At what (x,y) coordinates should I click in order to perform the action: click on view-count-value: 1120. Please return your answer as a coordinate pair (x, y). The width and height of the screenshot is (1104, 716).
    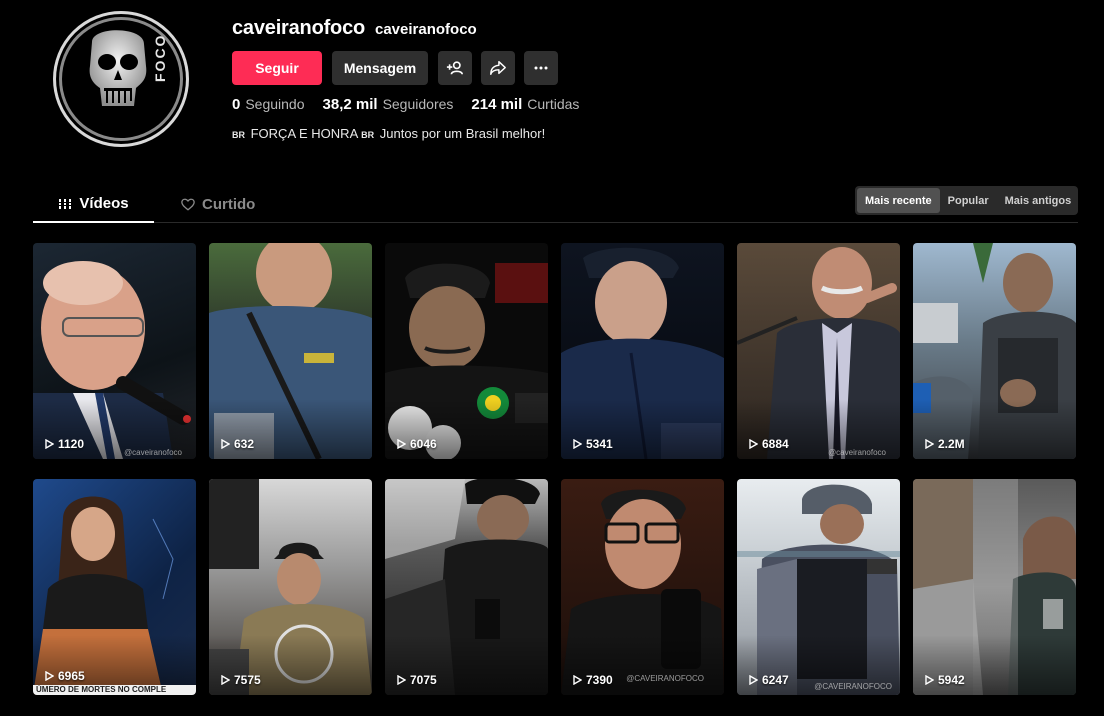
    Looking at the image, I should click on (71, 444).